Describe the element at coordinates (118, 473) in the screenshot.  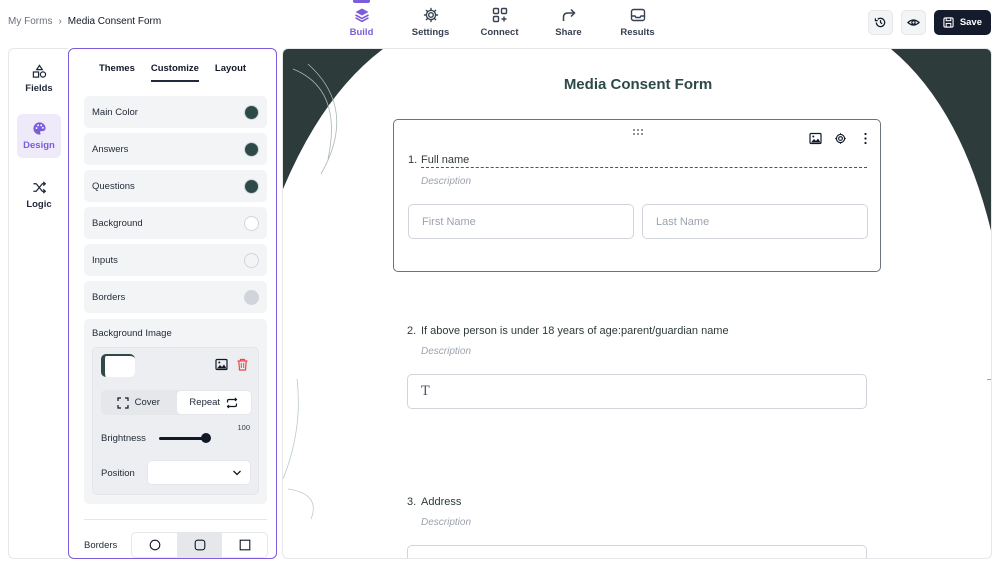
I see `position-label: Position` at that location.